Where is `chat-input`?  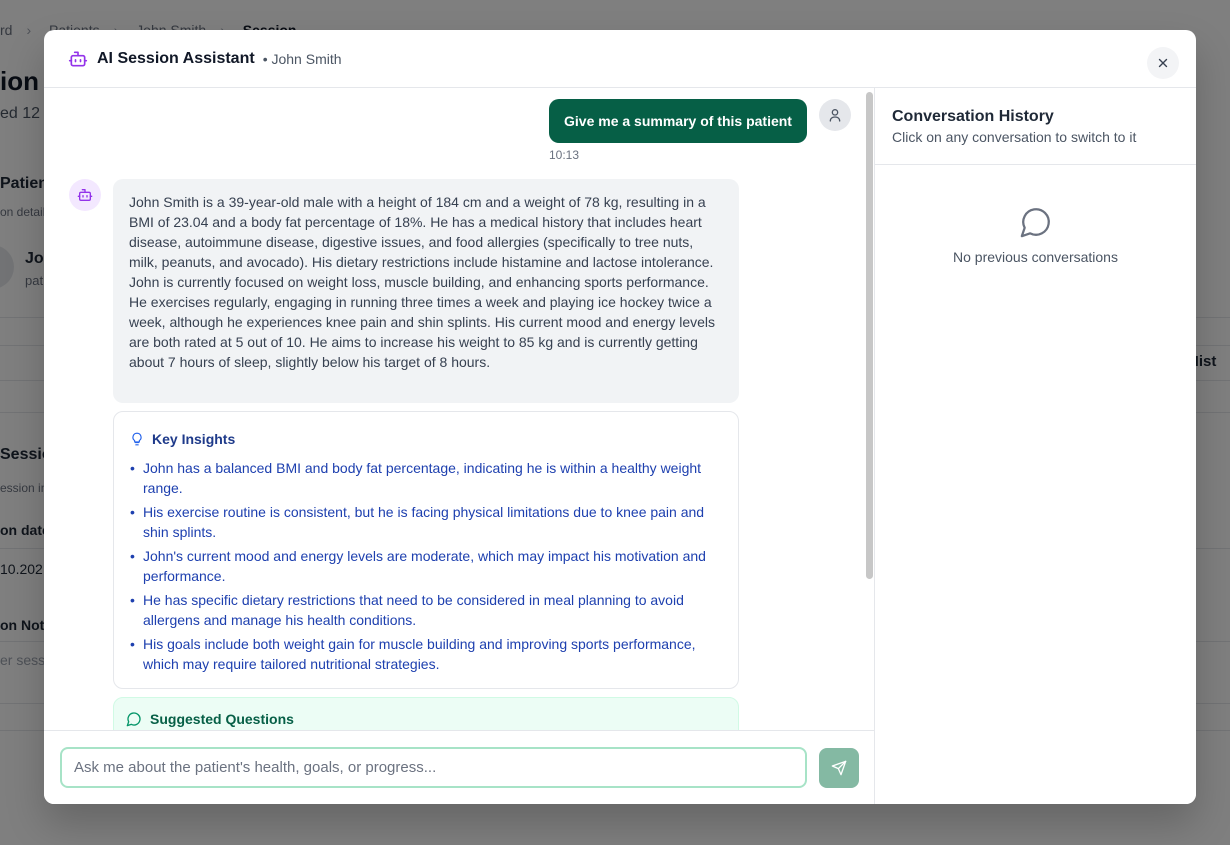 chat-input is located at coordinates (433, 767).